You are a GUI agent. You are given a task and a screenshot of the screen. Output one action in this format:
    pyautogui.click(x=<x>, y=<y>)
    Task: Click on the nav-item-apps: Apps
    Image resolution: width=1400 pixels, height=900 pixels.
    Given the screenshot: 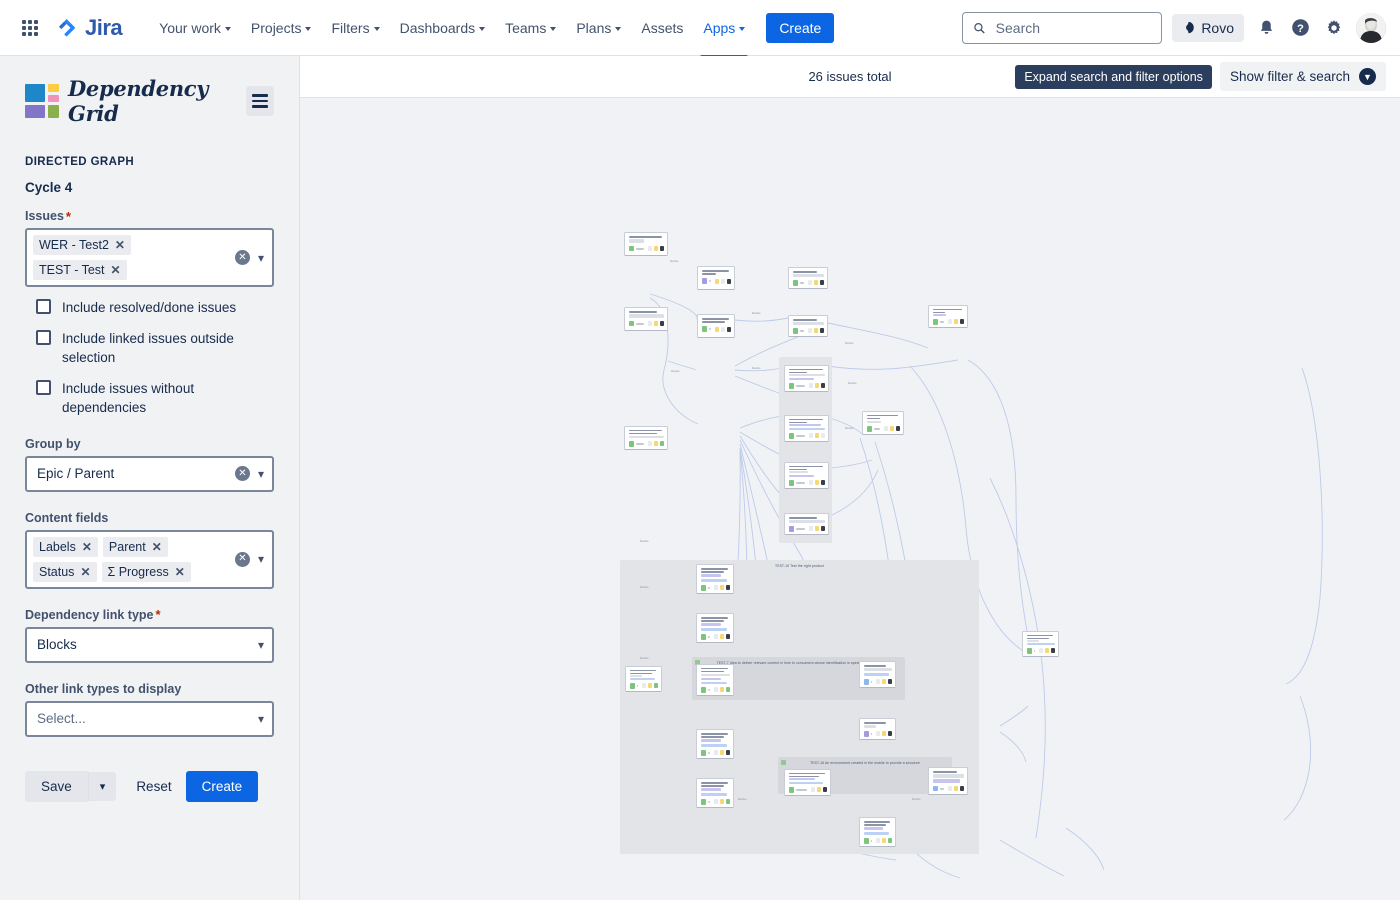 What is the action you would take?
    pyautogui.click(x=724, y=36)
    